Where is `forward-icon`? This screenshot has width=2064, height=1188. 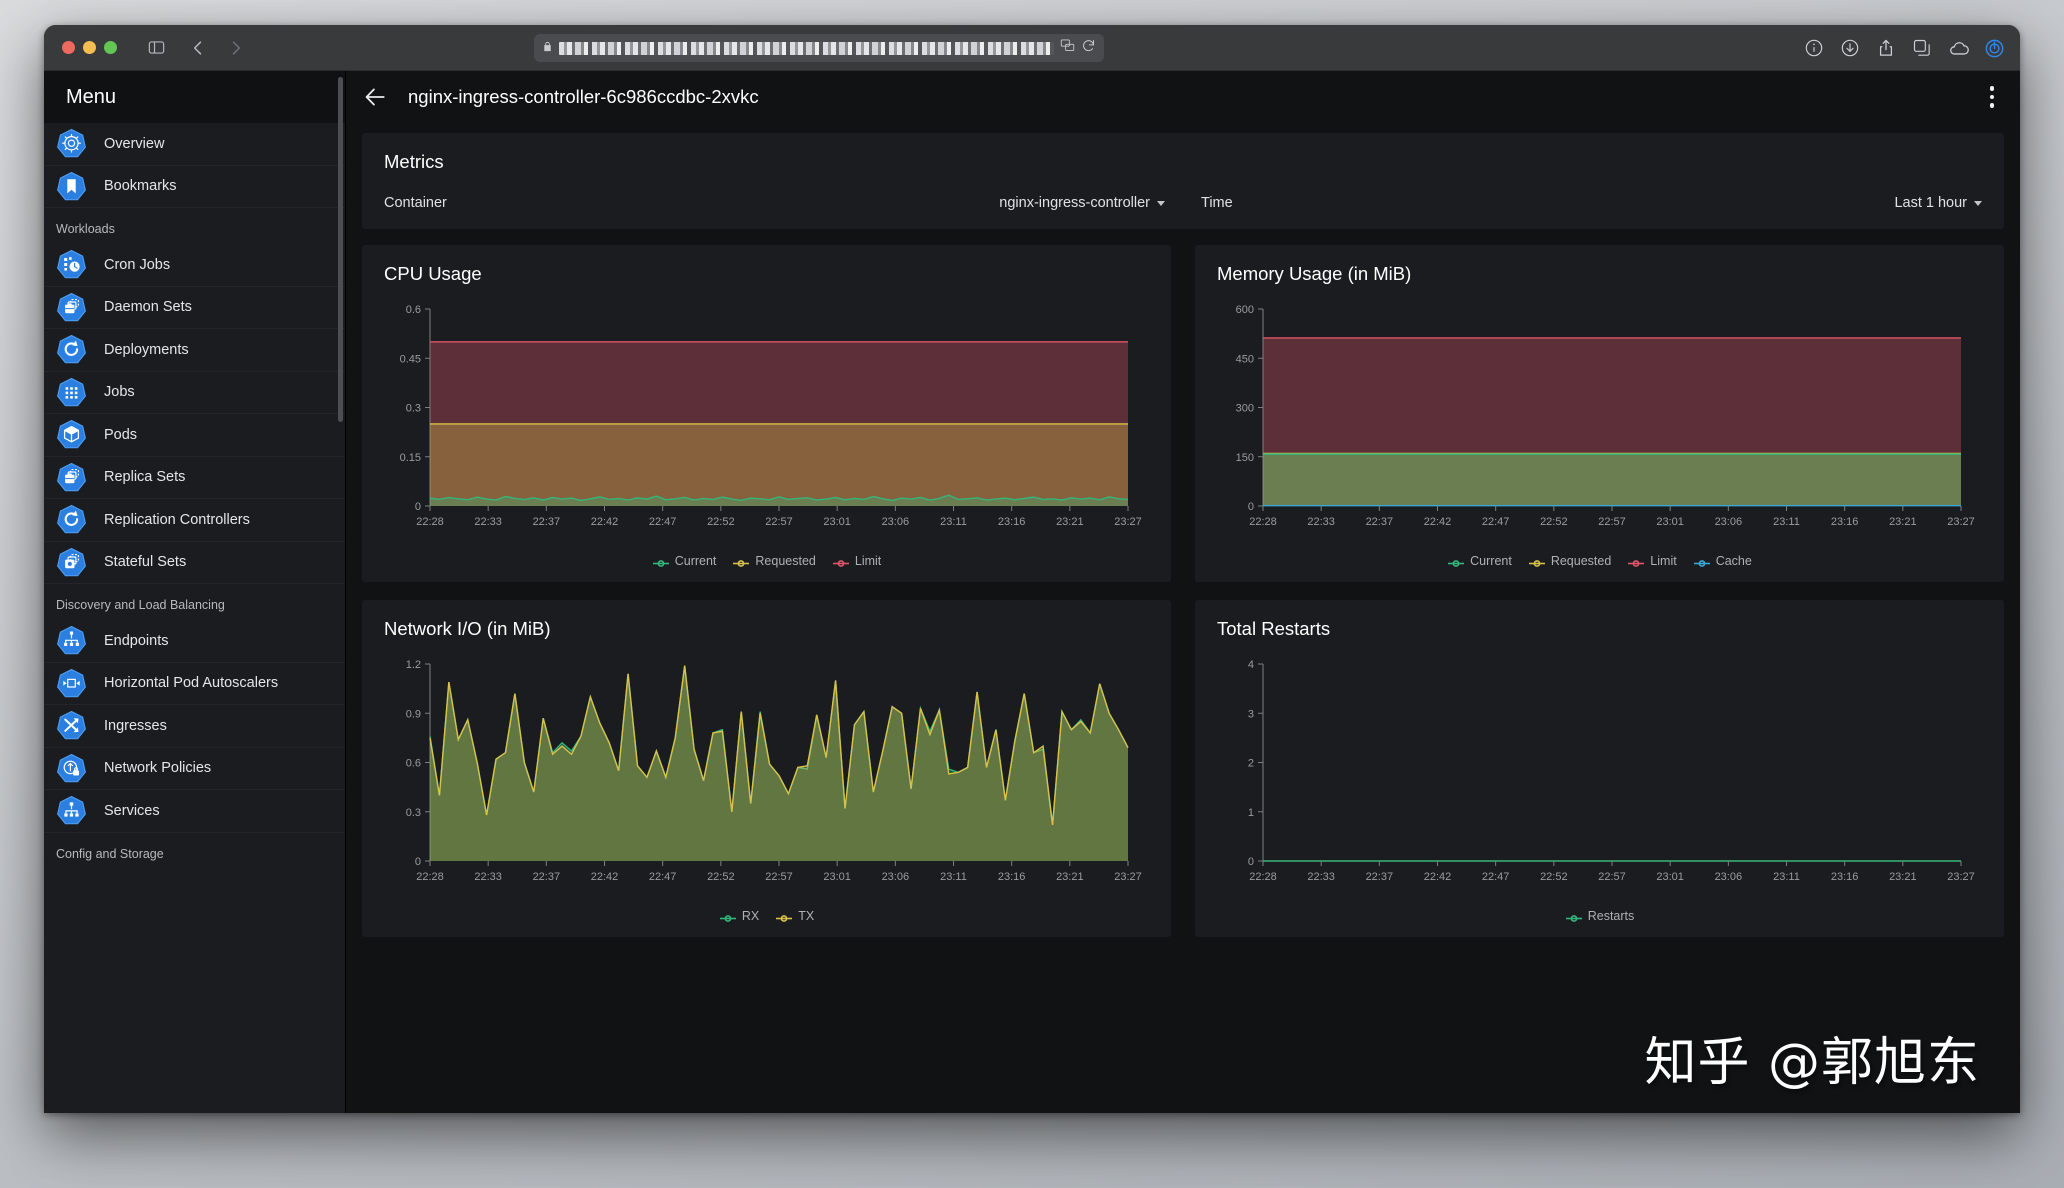
forward-icon is located at coordinates (236, 48).